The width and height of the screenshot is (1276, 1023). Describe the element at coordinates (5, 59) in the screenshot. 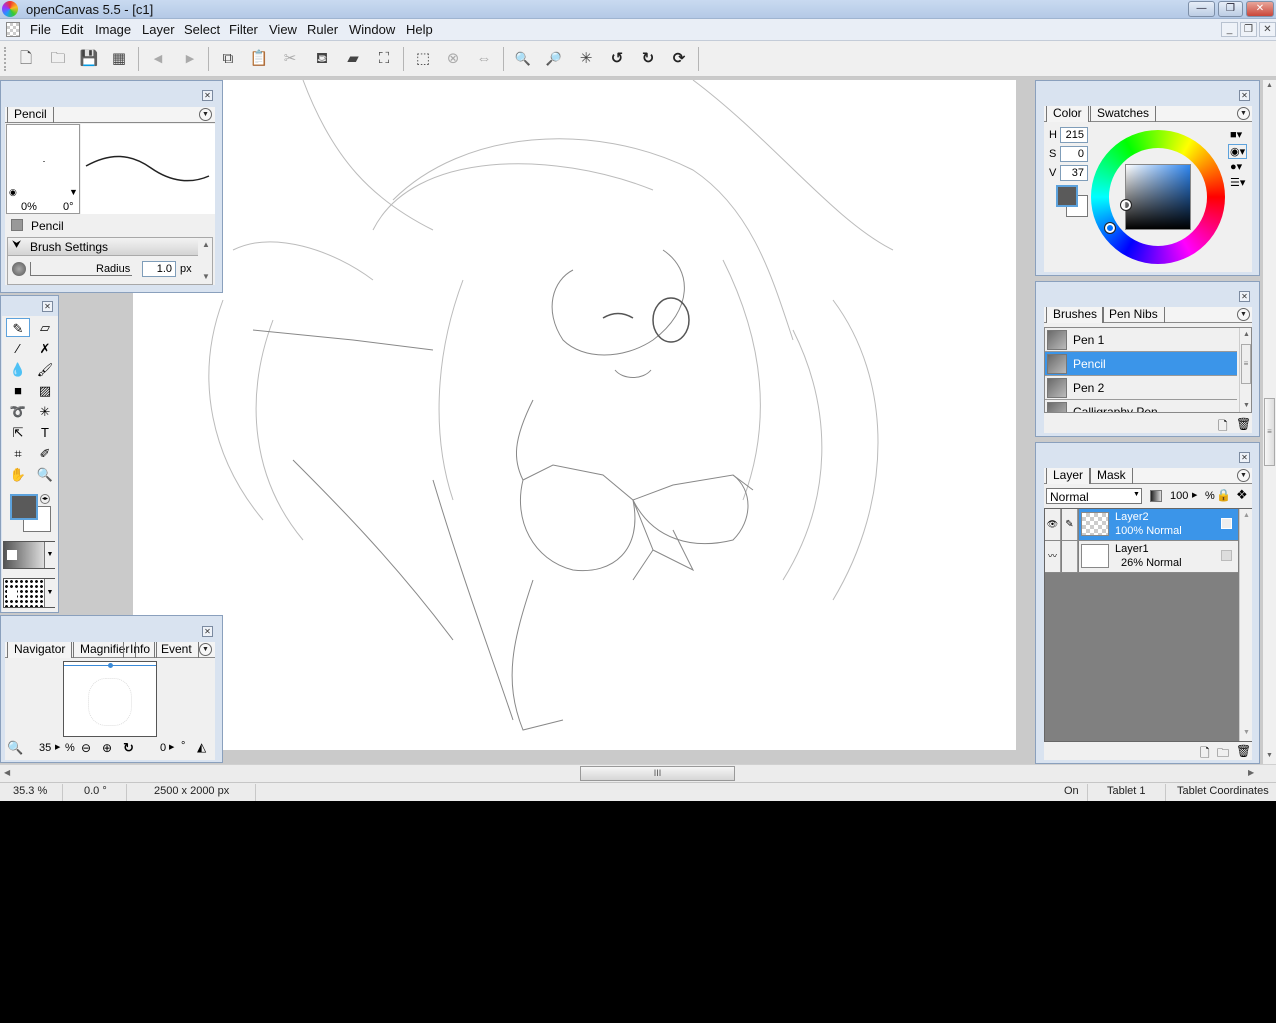

I see `toolbar-grip` at that location.